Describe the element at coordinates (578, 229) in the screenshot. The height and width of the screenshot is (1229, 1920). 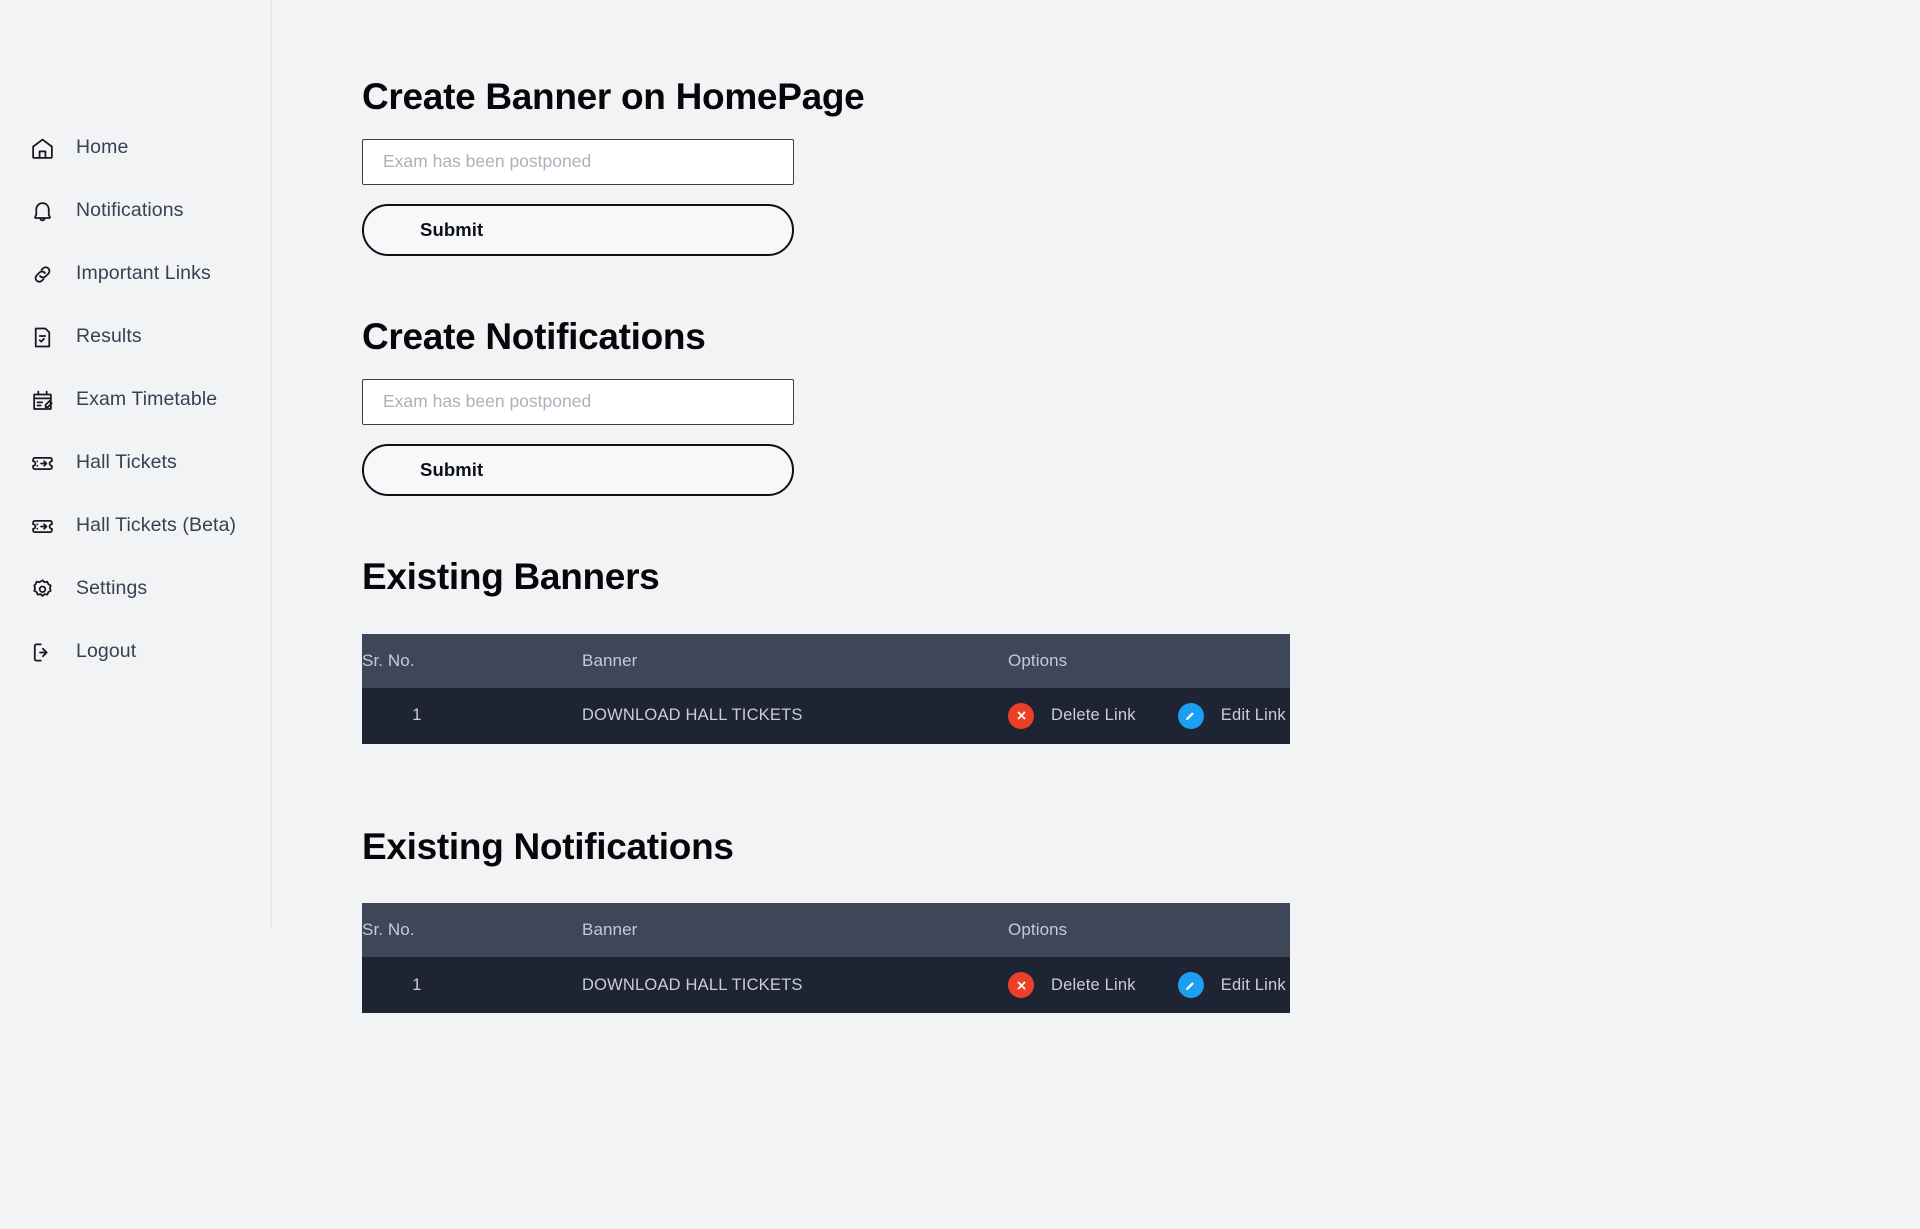
I see `submit-banner-button: Submit` at that location.